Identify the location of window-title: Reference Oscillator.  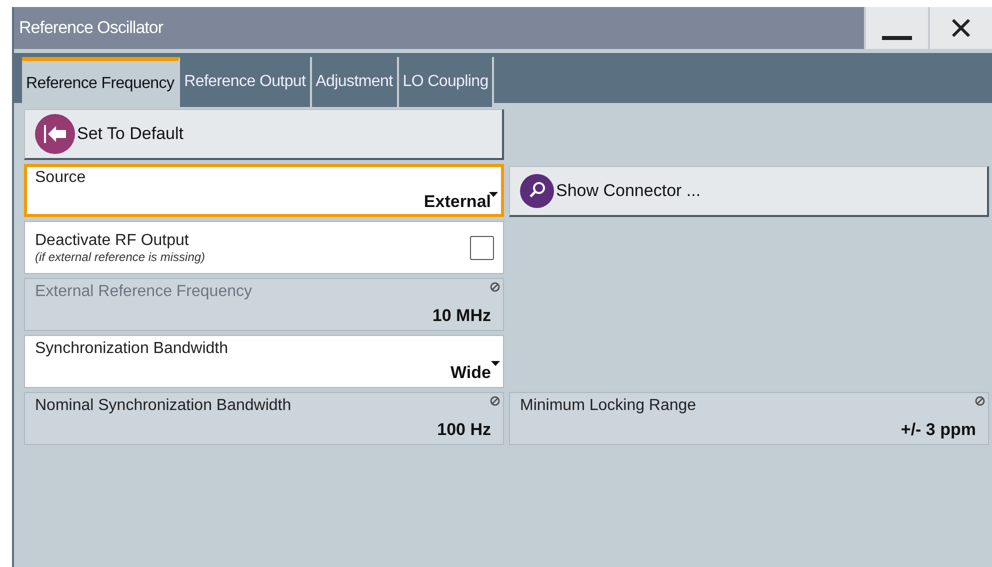
(91, 28).